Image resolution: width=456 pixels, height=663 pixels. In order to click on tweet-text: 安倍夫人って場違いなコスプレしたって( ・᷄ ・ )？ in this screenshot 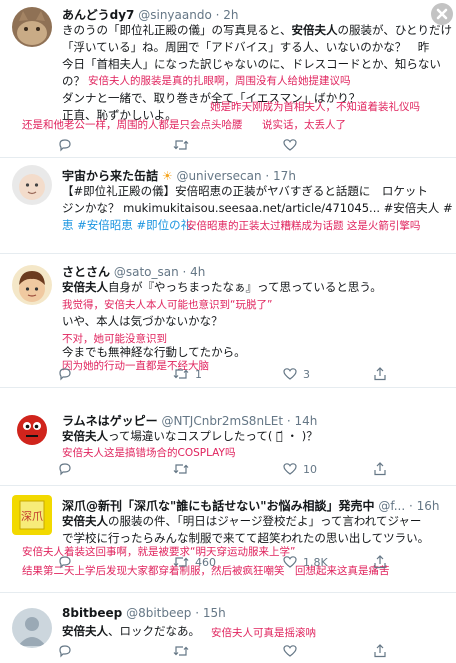, I will do `click(259, 436)`.